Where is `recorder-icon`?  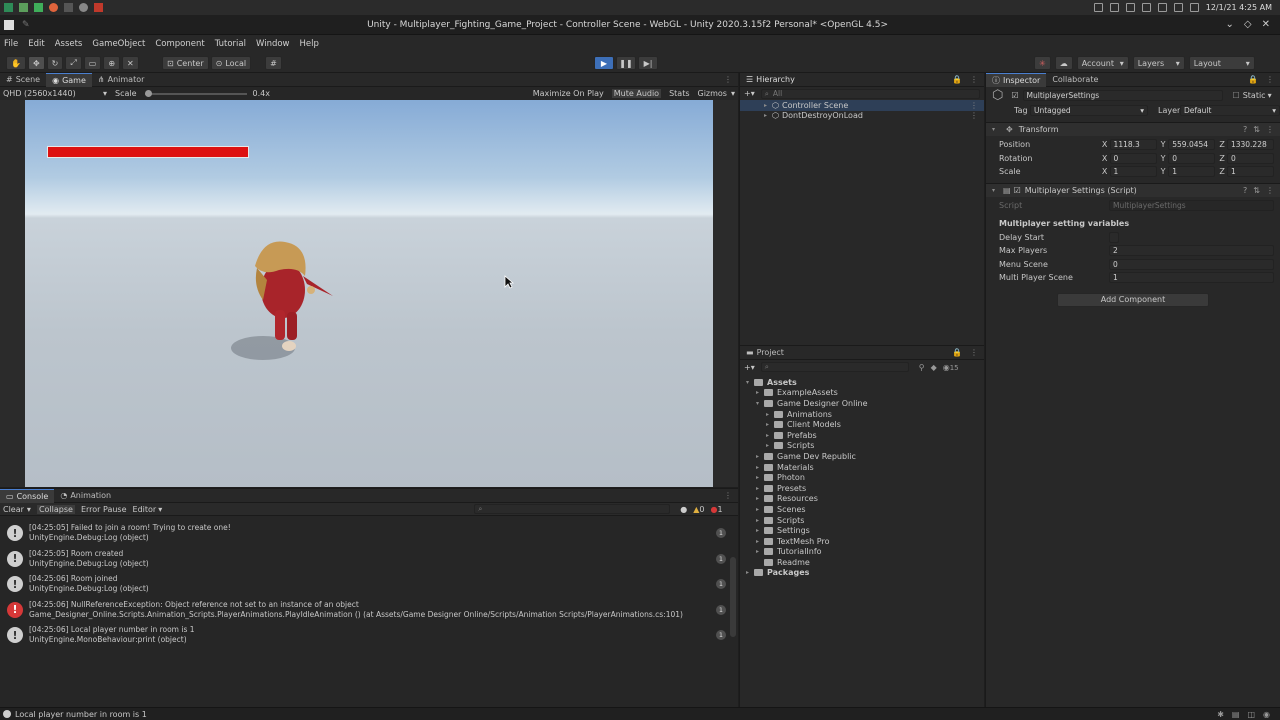 recorder-icon is located at coordinates (98, 7).